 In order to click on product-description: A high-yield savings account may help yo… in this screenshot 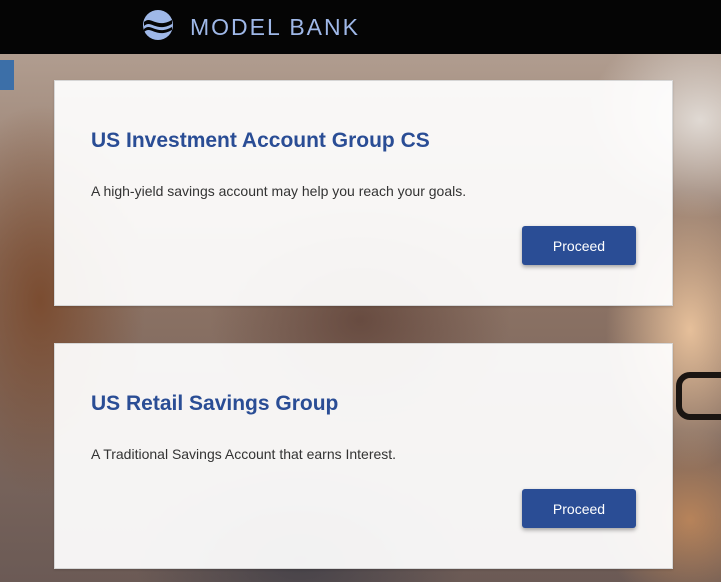, I will do `click(279, 191)`.